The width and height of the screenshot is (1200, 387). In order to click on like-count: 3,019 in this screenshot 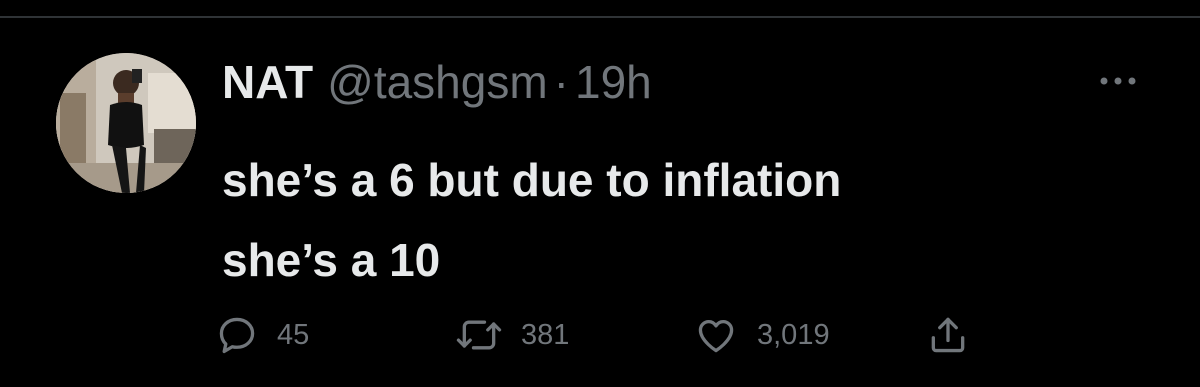, I will do `click(793, 334)`.